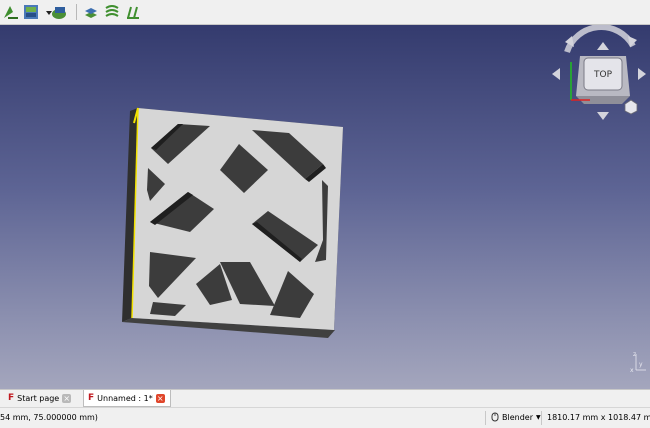  Describe the element at coordinates (632, 370) in the screenshot. I see `svg-text: x` at that location.